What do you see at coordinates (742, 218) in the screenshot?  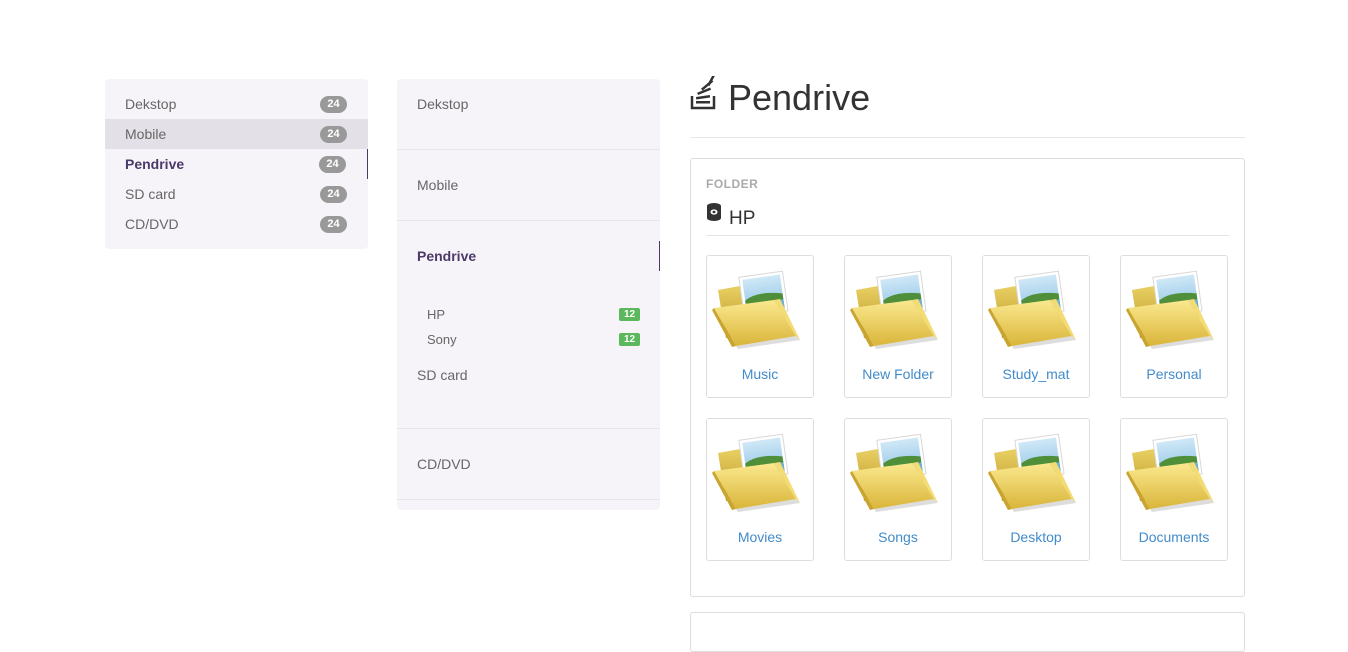 I see `section-heading-text: HP` at bounding box center [742, 218].